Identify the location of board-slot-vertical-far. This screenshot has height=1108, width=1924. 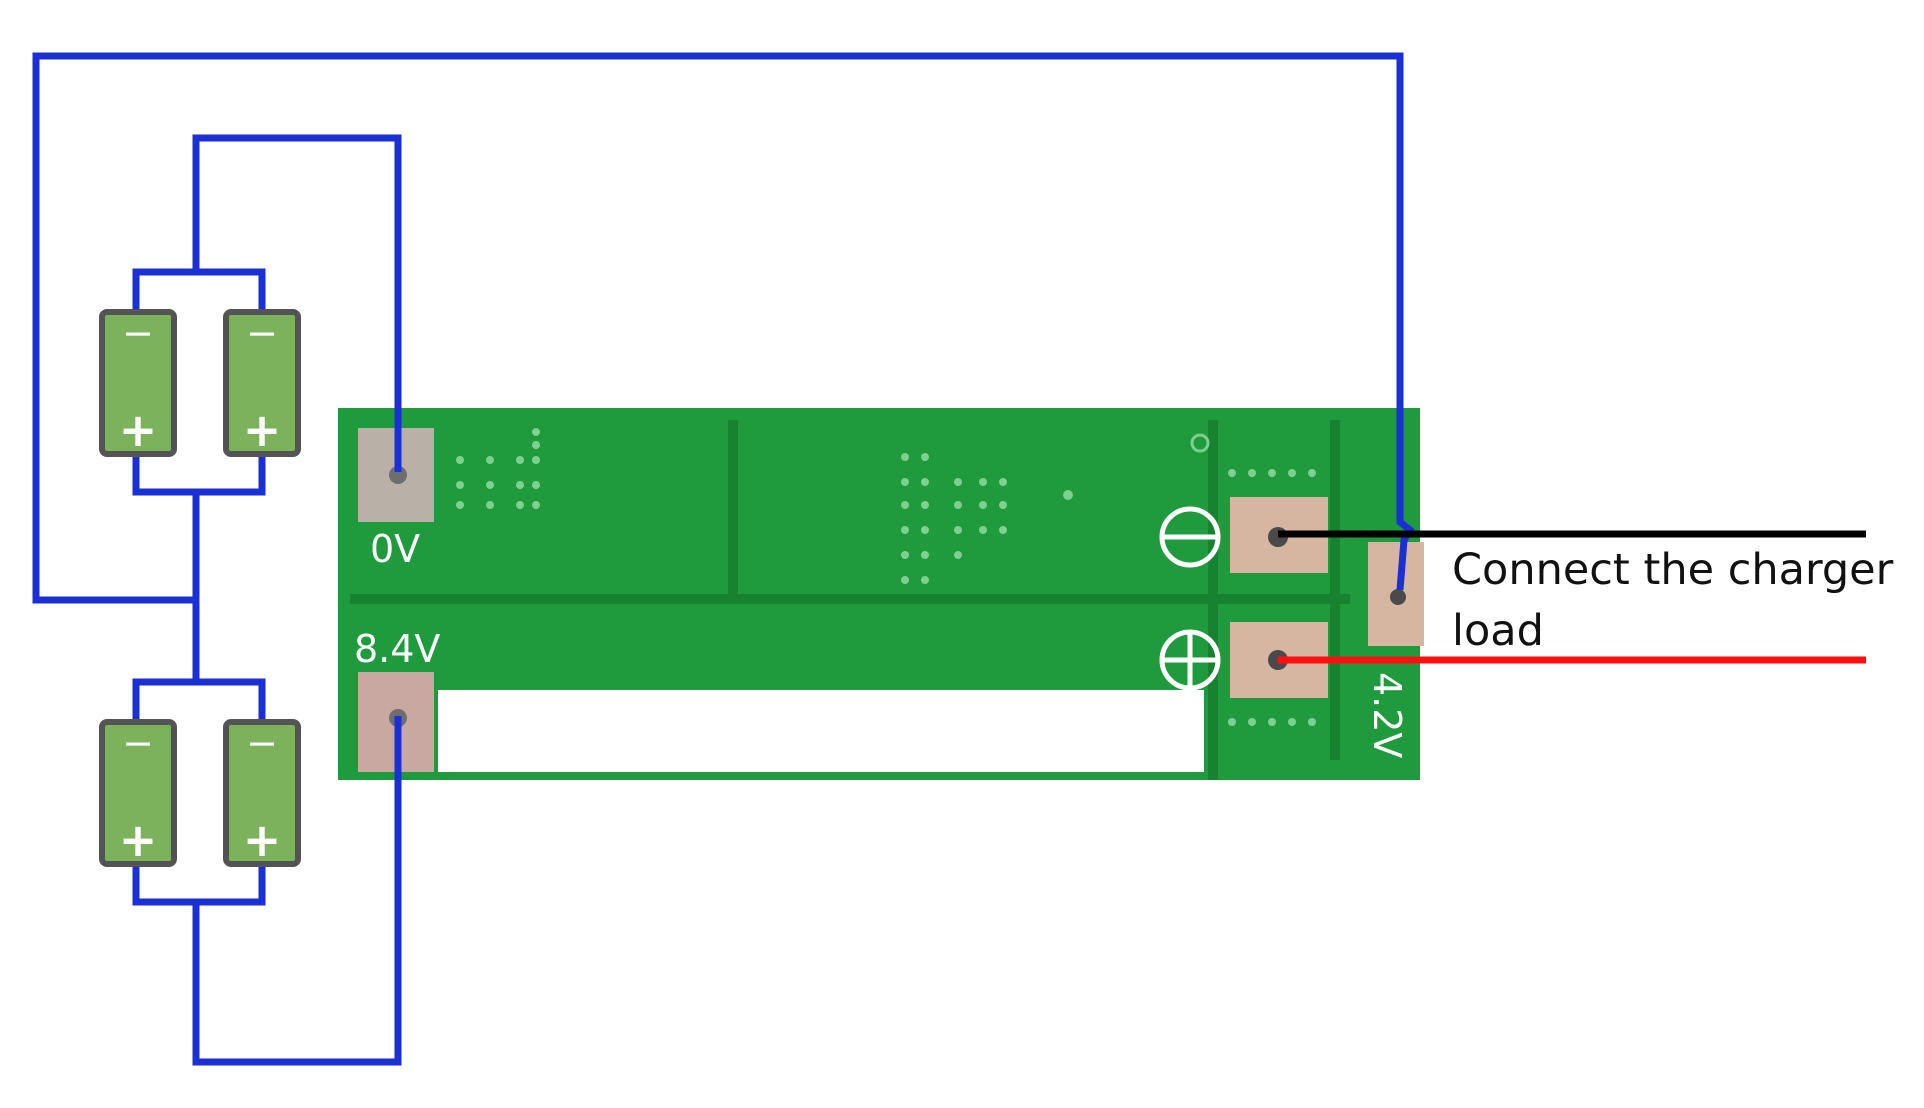
(1335, 590).